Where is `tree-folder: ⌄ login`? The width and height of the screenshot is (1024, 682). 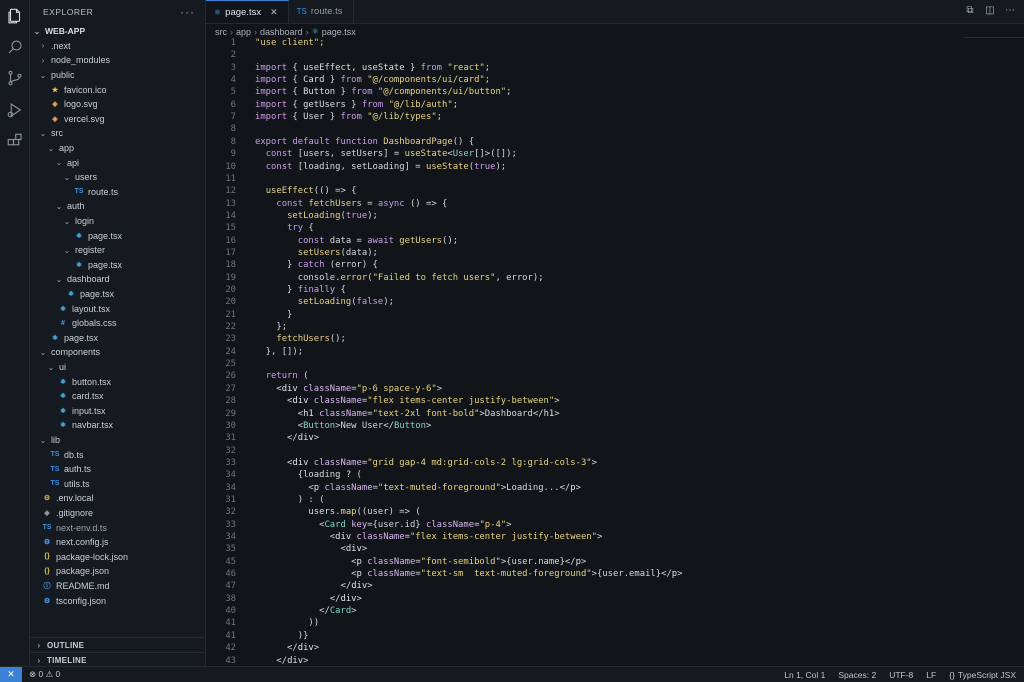
tree-folder: ⌄ login is located at coordinates (117, 221).